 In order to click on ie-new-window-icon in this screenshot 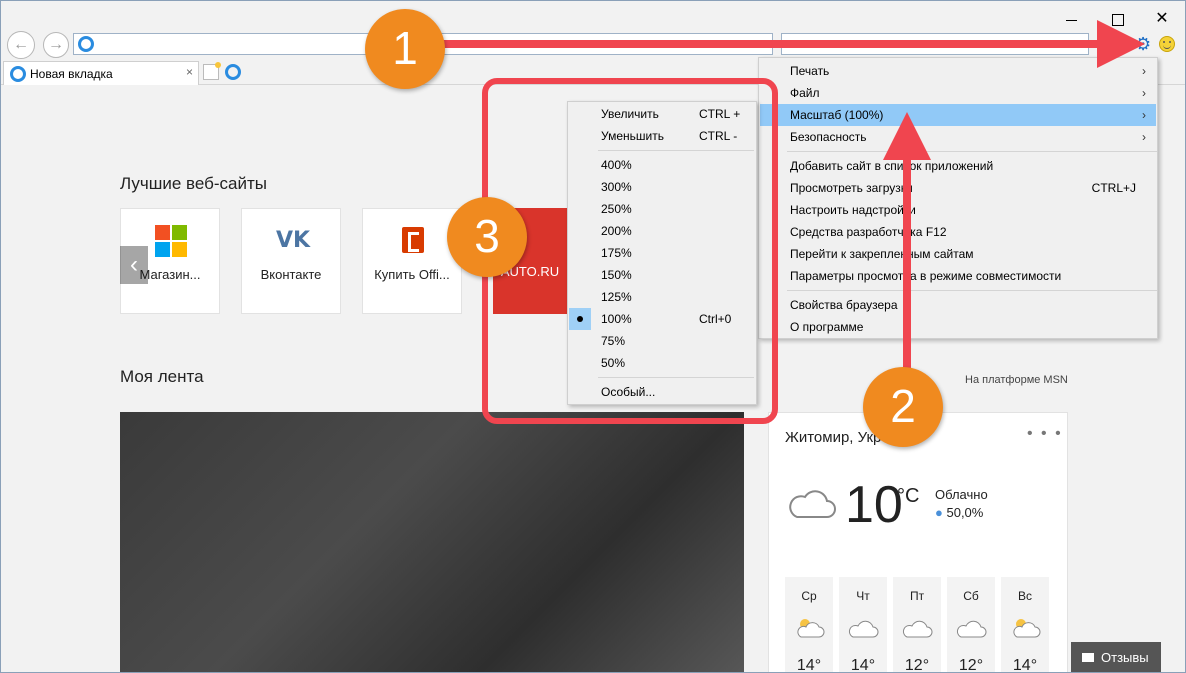, I will do `click(233, 72)`.